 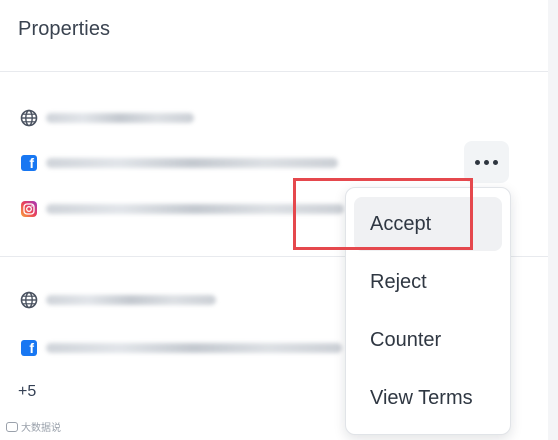 I want to click on menu-item-counter: Counter, so click(x=428, y=340).